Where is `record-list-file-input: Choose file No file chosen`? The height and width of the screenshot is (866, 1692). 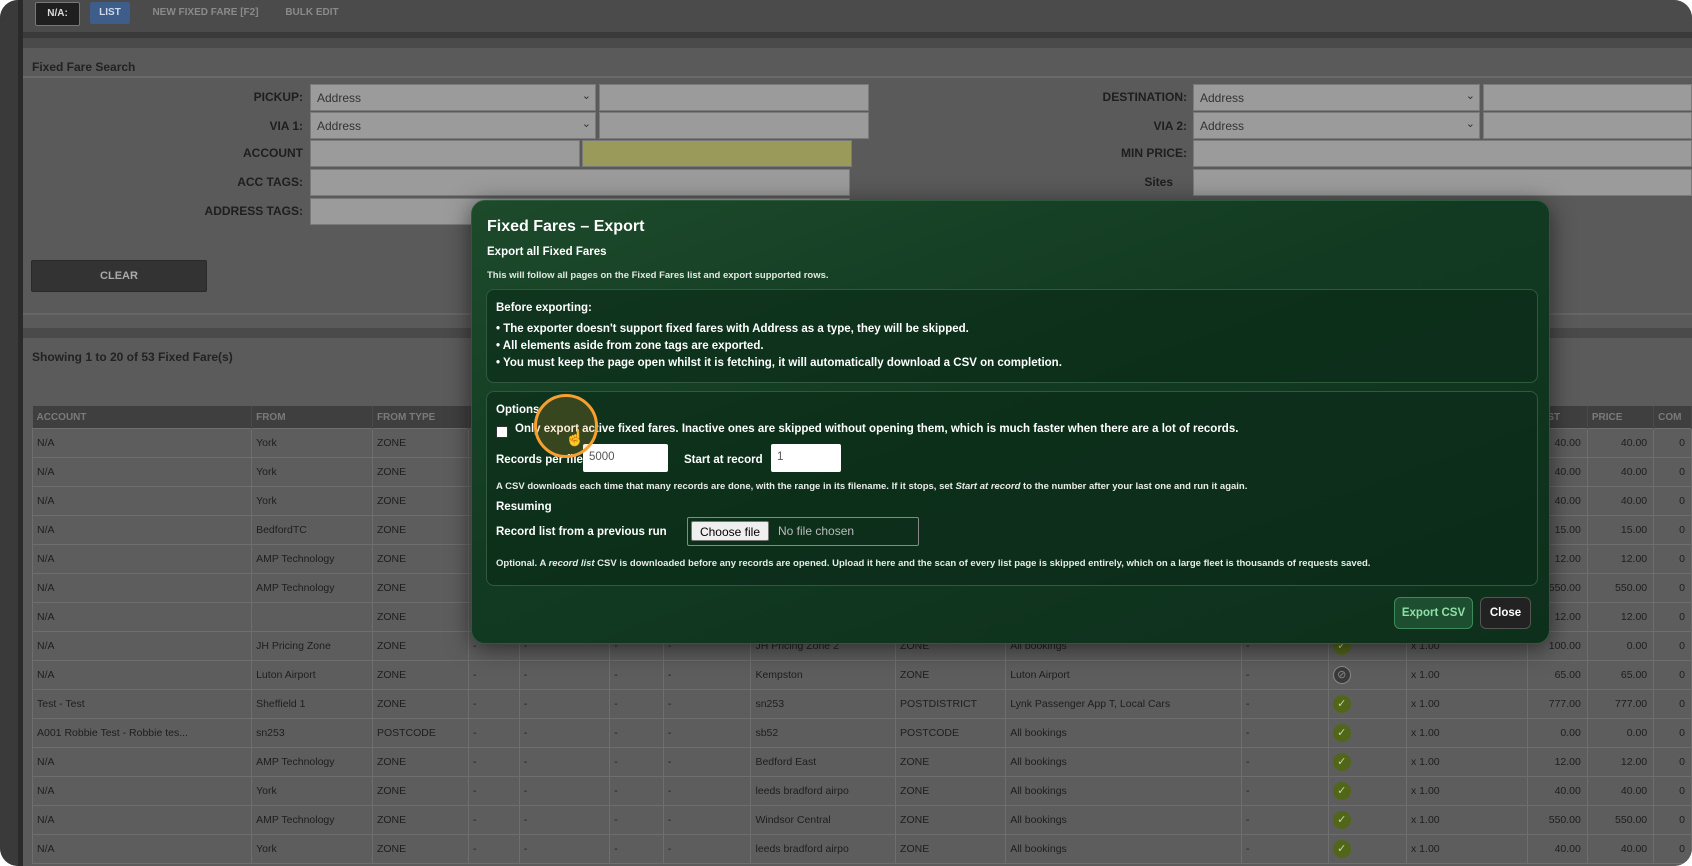 record-list-file-input: Choose file No file chosen is located at coordinates (803, 531).